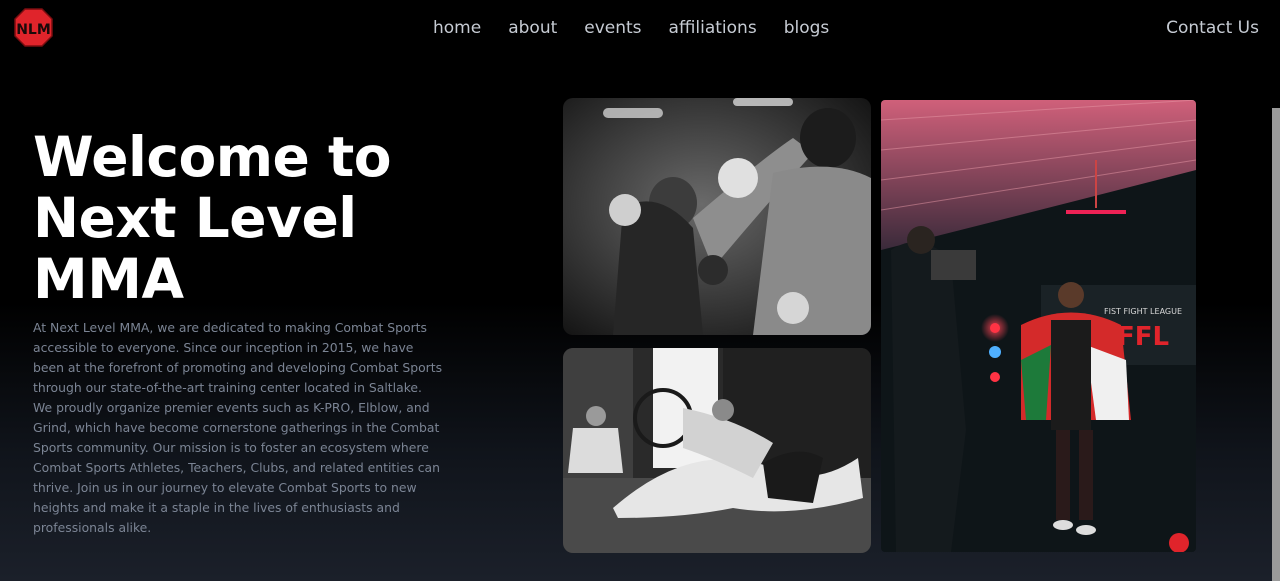 This screenshot has height=581, width=1280. Describe the element at coordinates (717, 450) in the screenshot. I see `jiu-jitsu-photo` at that location.